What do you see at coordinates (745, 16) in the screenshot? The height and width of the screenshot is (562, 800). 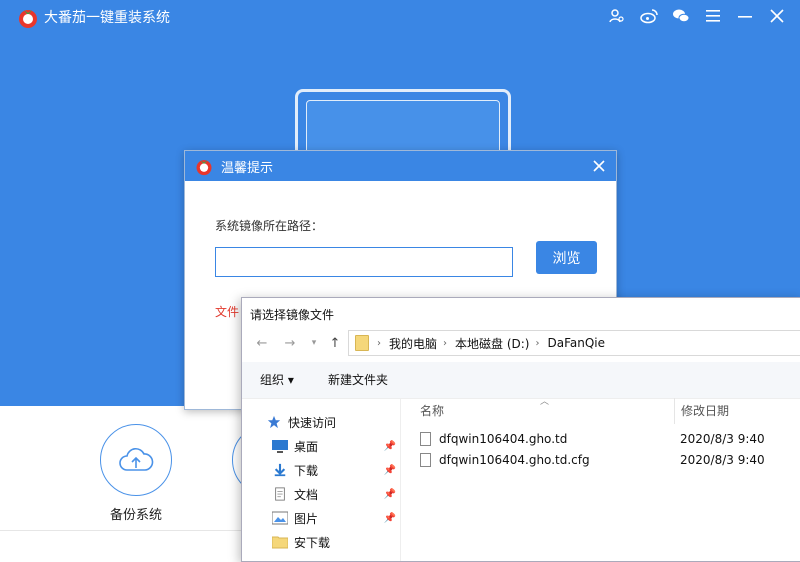 I see `minimize-icon` at bounding box center [745, 16].